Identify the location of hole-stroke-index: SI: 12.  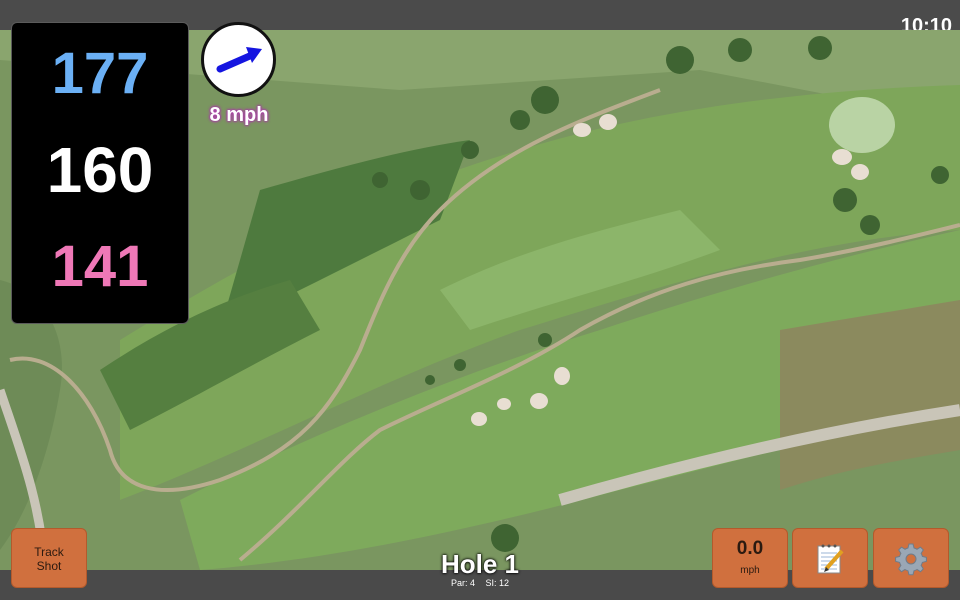
(497, 583).